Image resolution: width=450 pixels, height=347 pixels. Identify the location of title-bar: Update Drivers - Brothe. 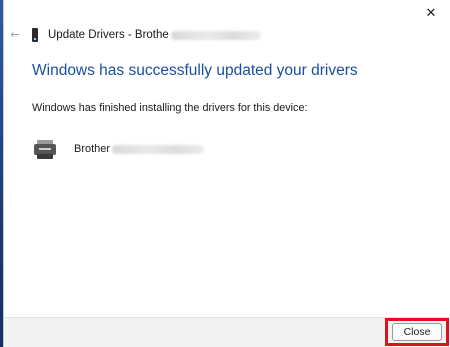
(145, 35).